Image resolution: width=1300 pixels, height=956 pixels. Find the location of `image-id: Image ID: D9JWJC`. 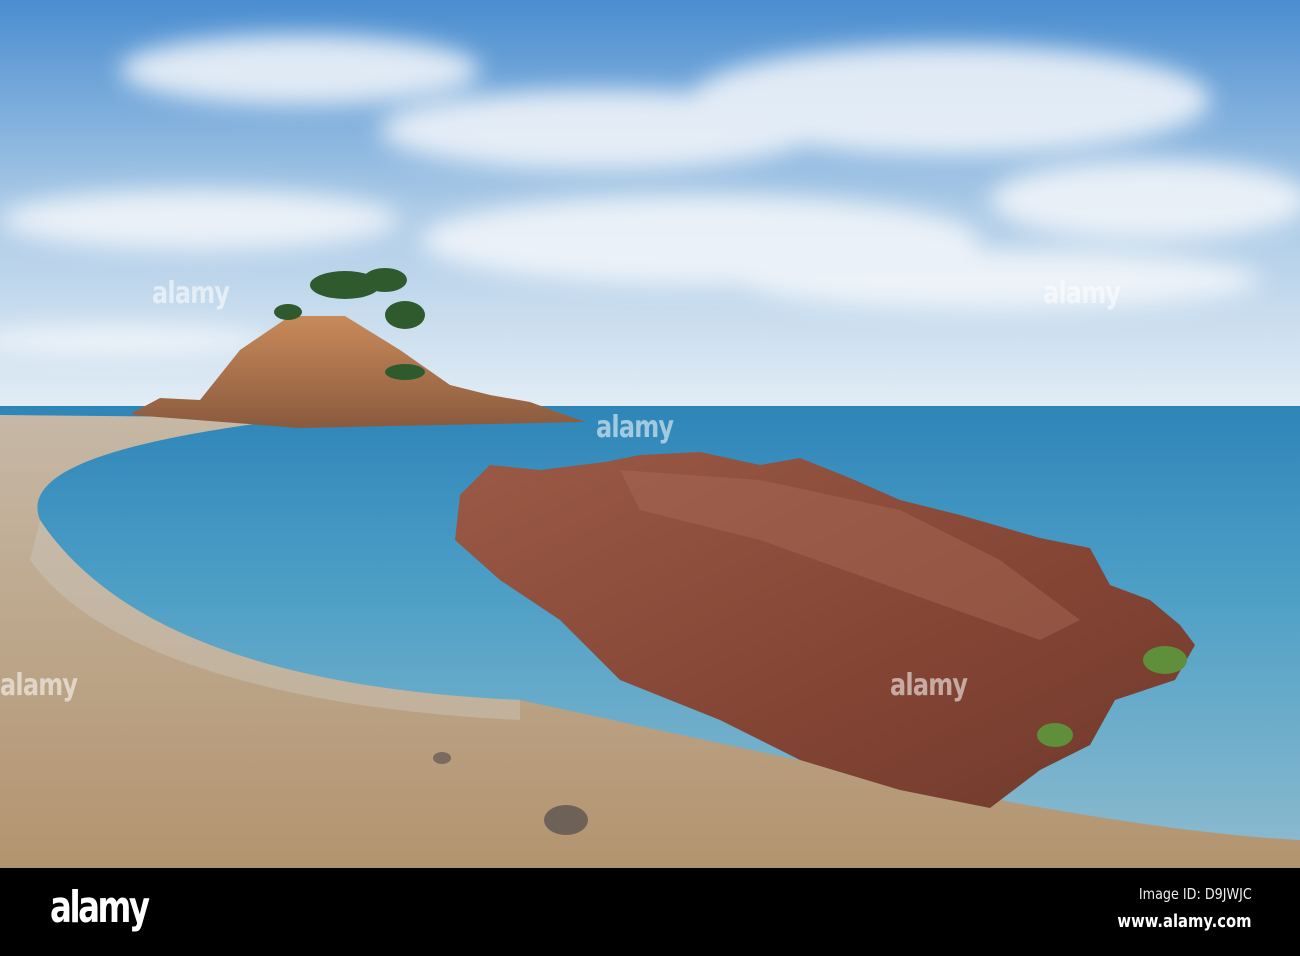

image-id: Image ID: D9JWJC is located at coordinates (1195, 894).